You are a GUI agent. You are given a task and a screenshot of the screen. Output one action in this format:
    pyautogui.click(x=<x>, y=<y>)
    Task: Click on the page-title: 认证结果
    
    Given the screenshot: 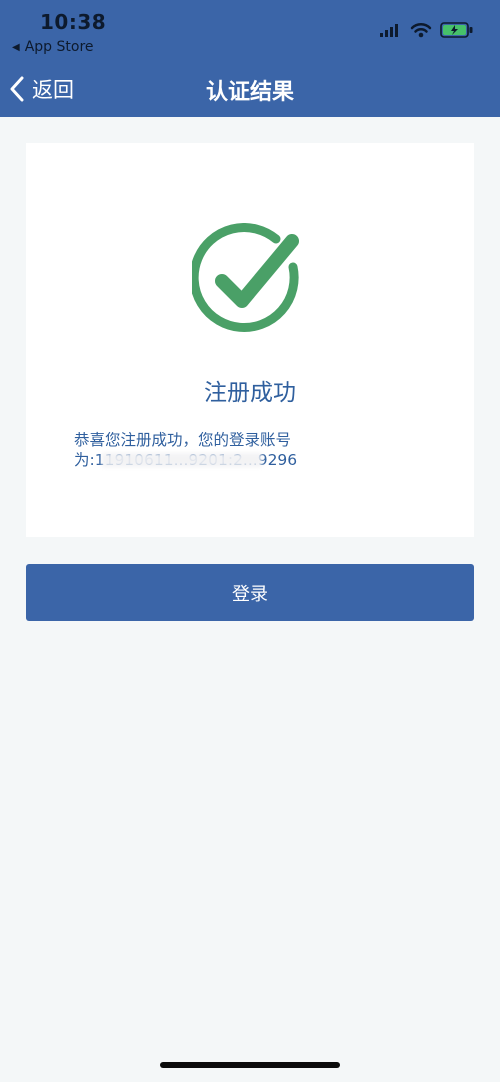 What is the action you would take?
    pyautogui.click(x=249, y=92)
    